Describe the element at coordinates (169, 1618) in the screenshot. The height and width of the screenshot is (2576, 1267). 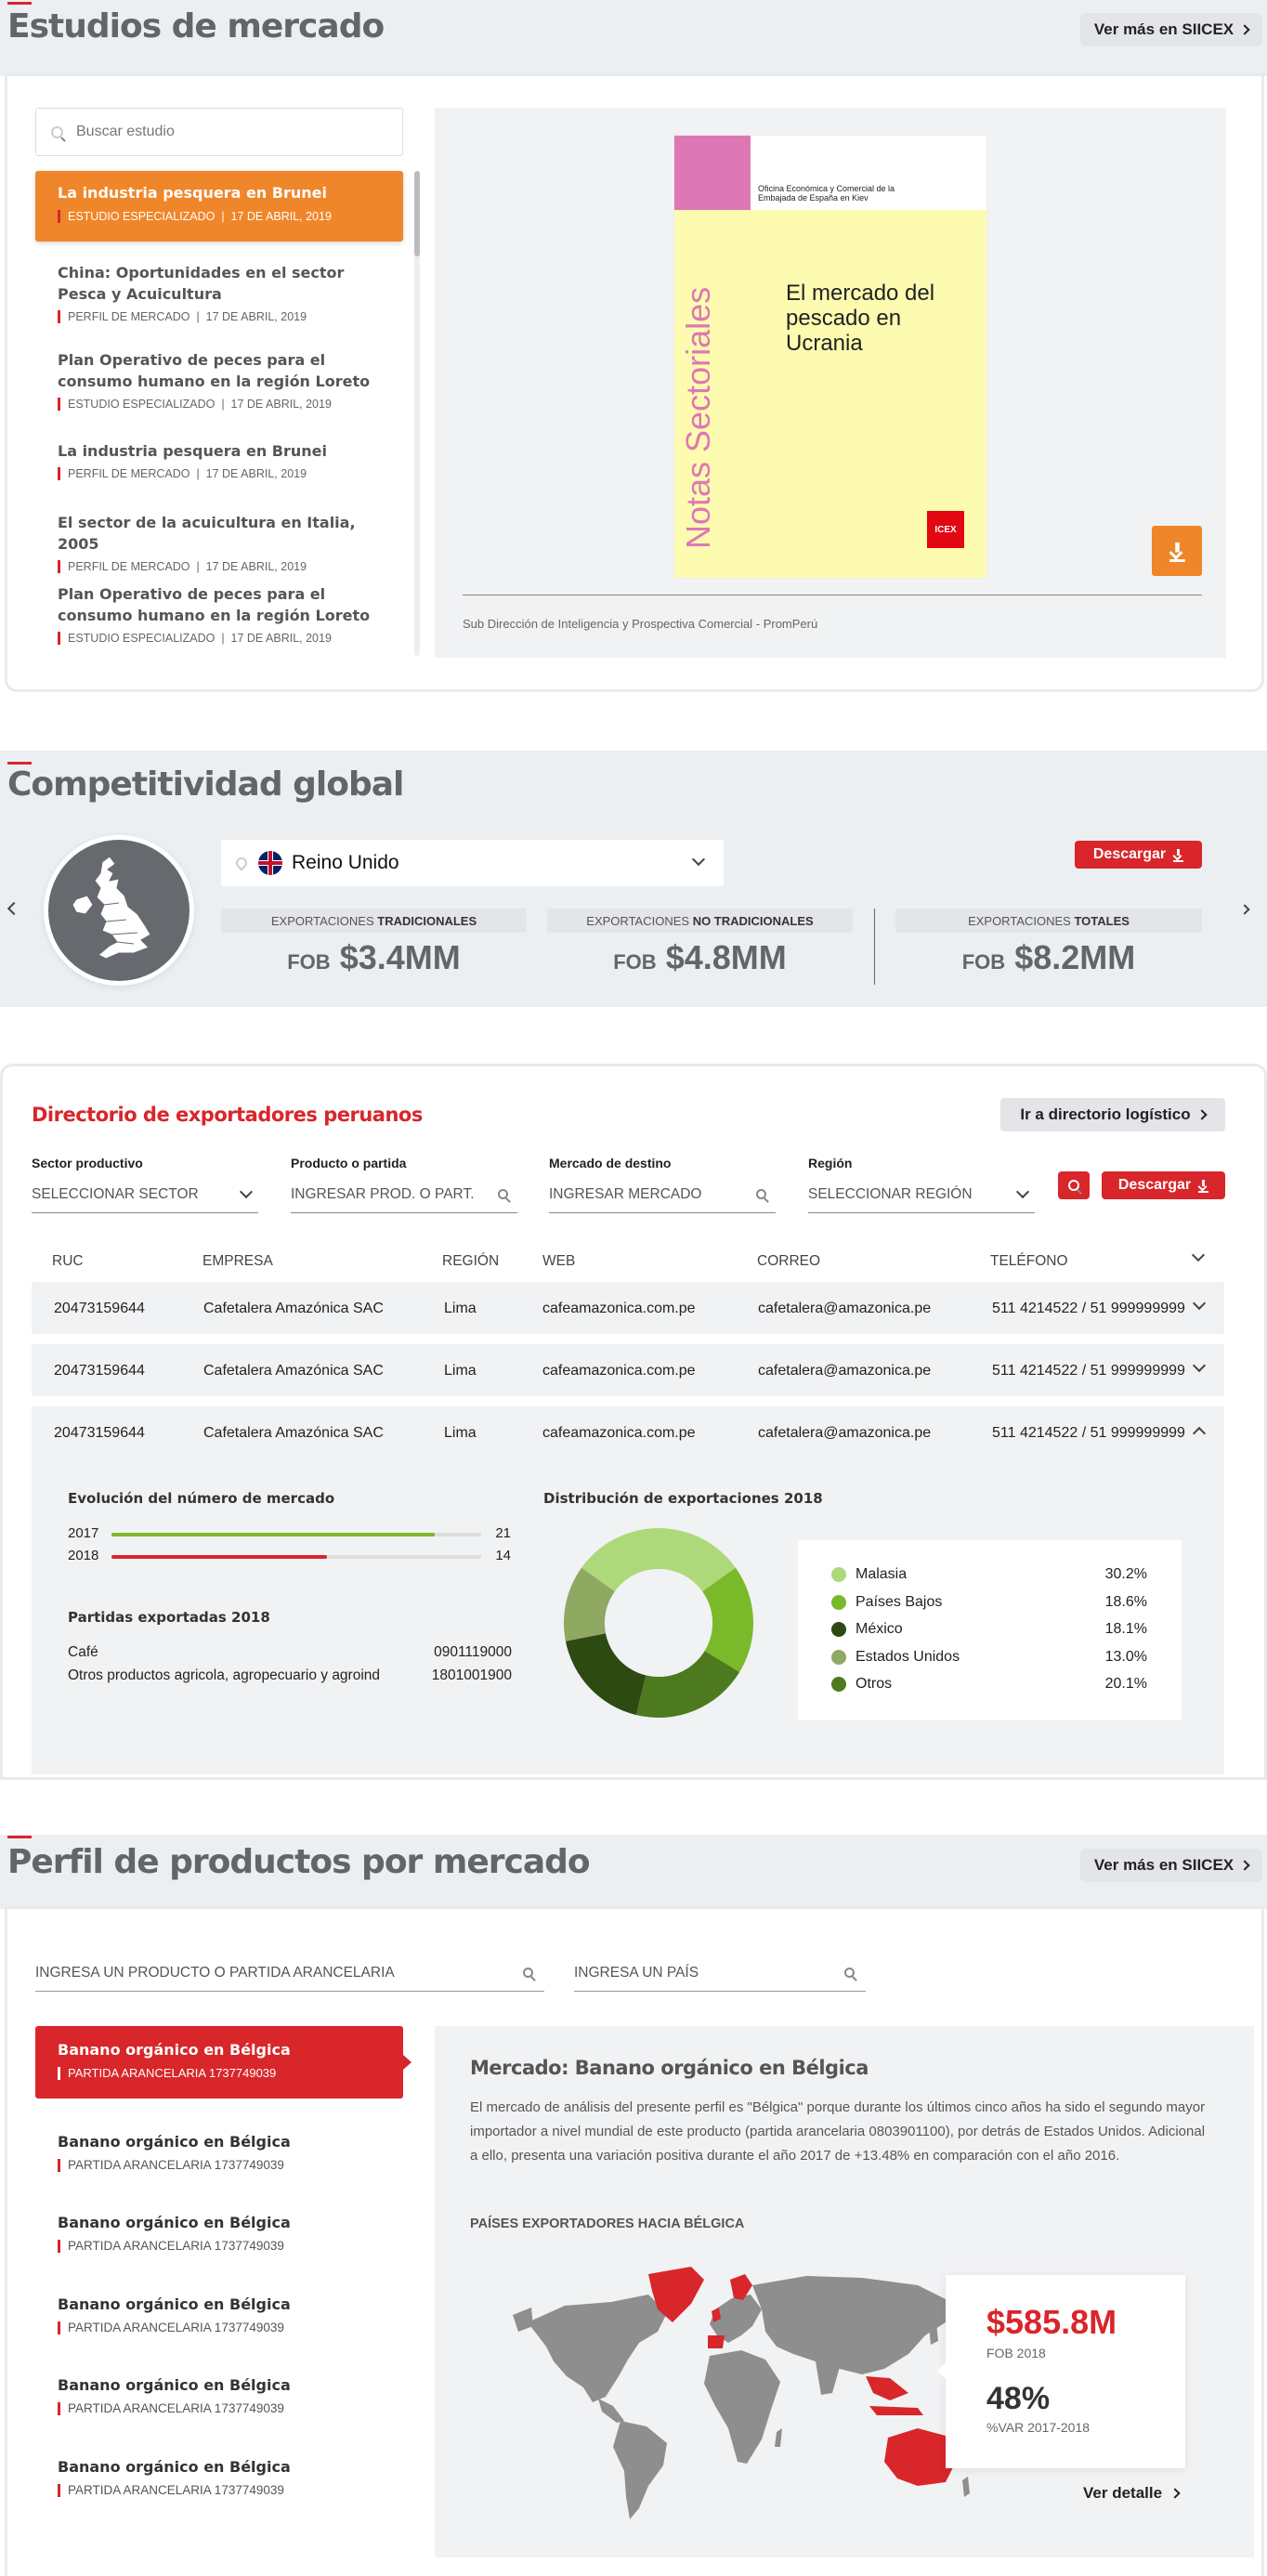
I see `partidas-title: Partidas exportadas 2018` at that location.